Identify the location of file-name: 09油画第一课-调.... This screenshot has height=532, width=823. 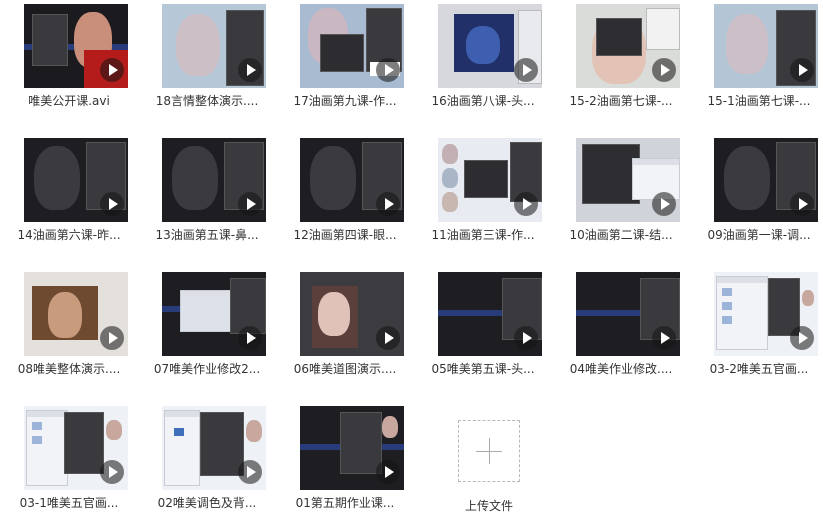
(759, 235).